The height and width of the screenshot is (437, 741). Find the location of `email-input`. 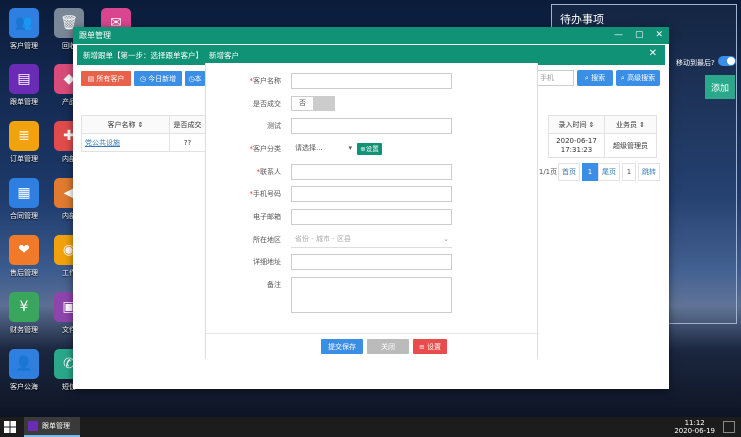

email-input is located at coordinates (371, 217).